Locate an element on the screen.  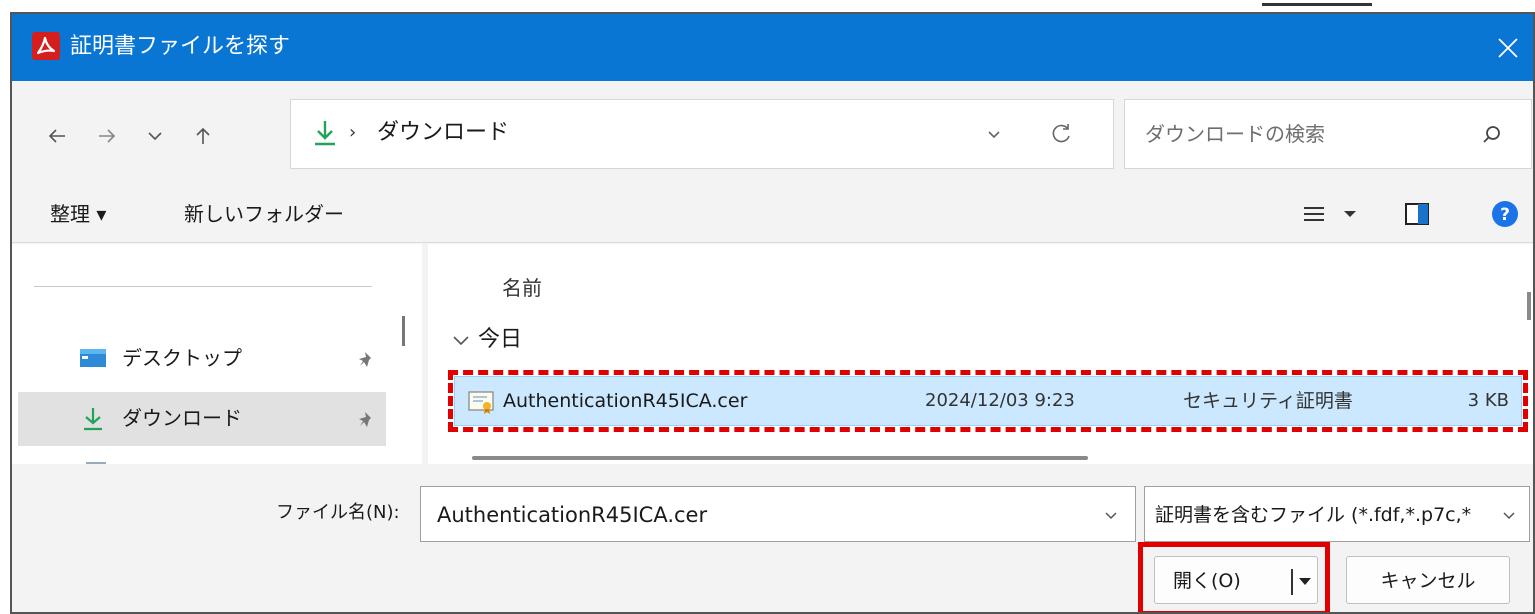
up-button is located at coordinates (203, 136).